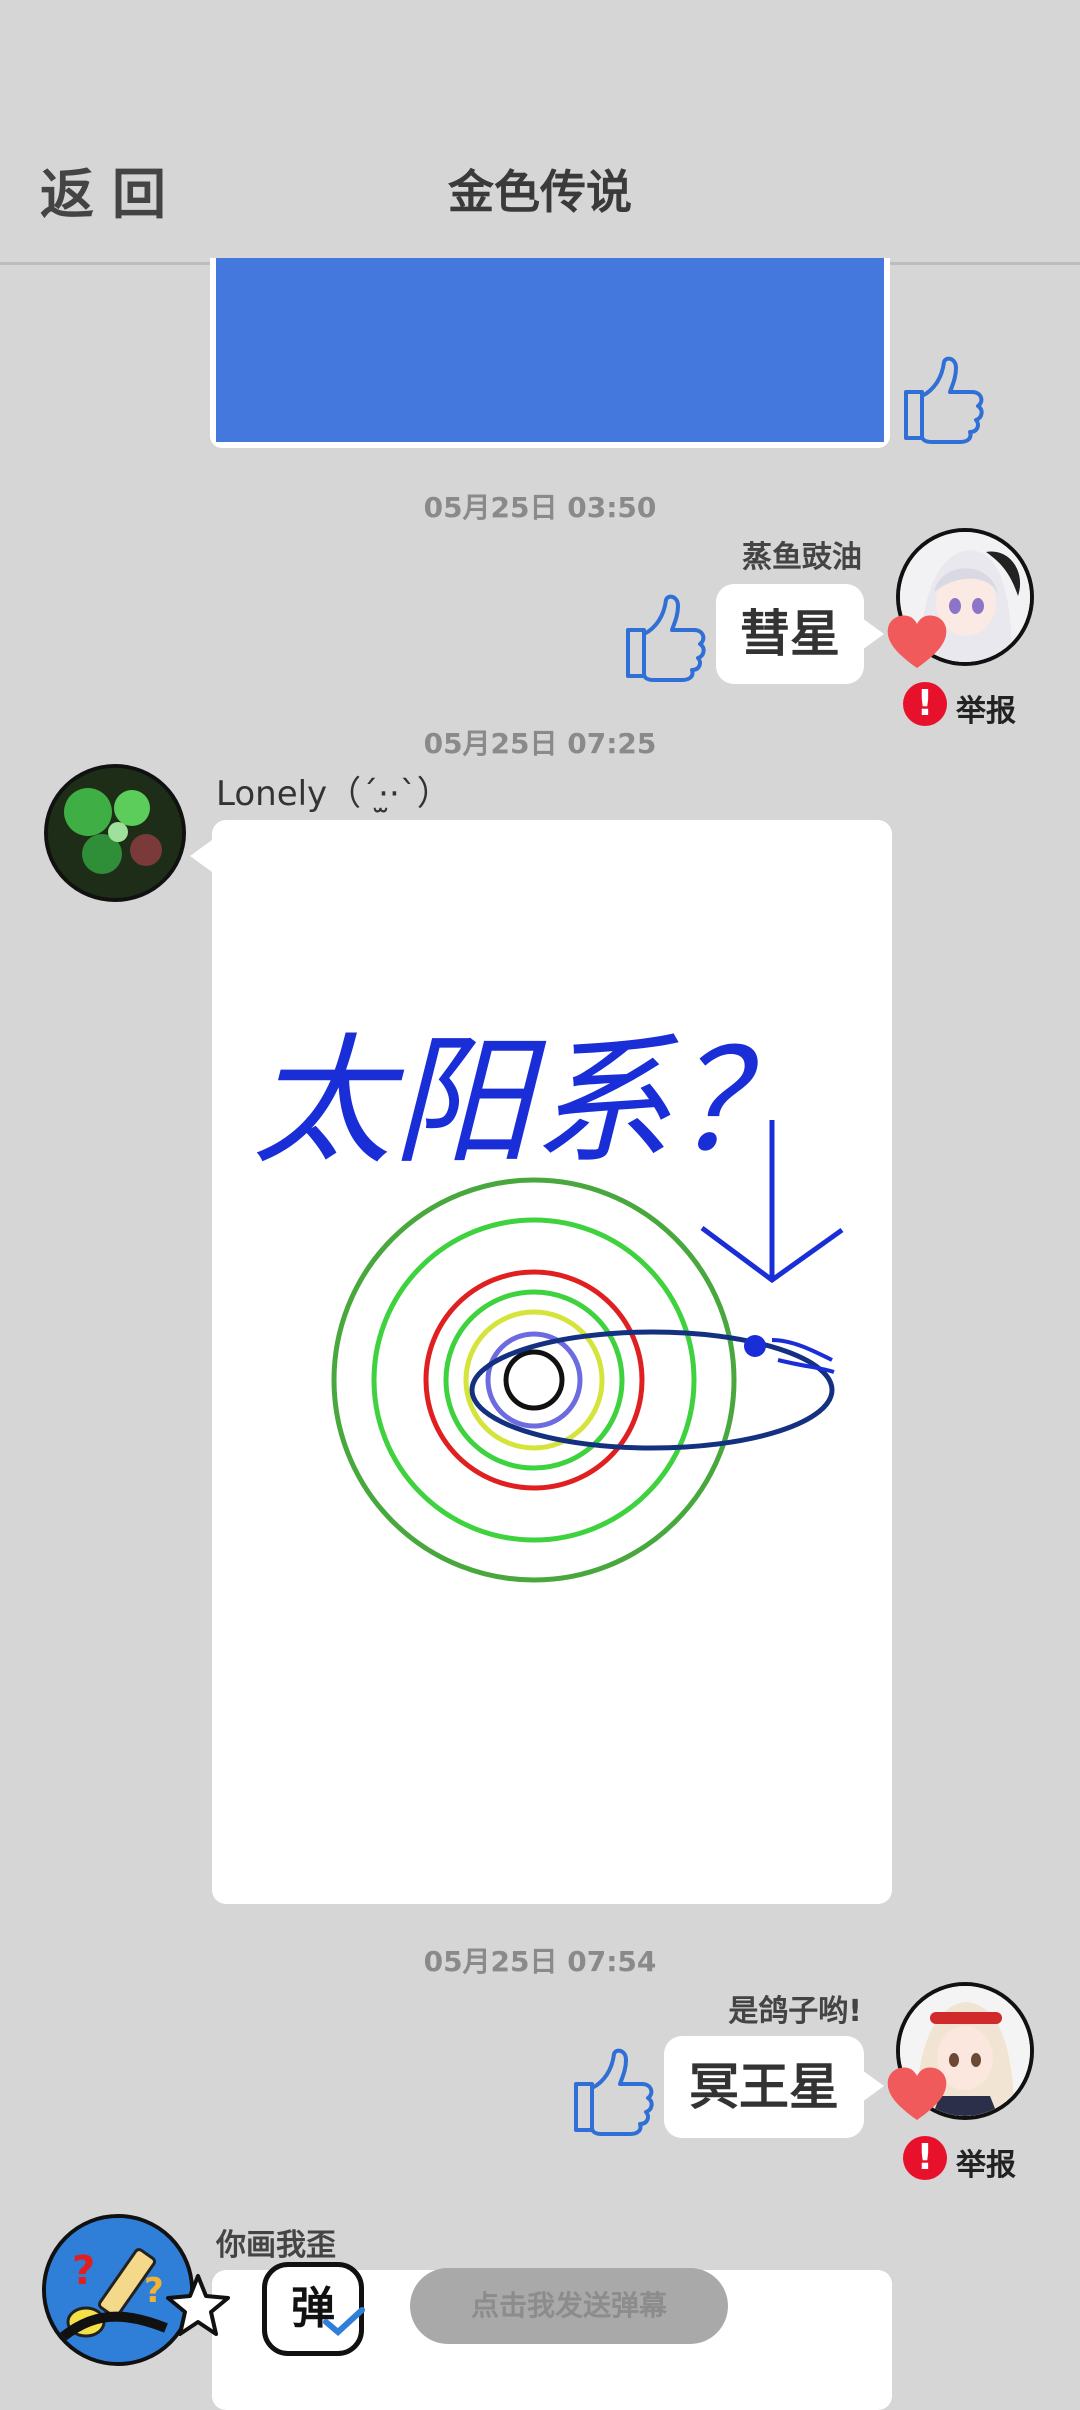  Describe the element at coordinates (540, 1961) in the screenshot. I see `timestamp: 05月25日 07:54` at that location.